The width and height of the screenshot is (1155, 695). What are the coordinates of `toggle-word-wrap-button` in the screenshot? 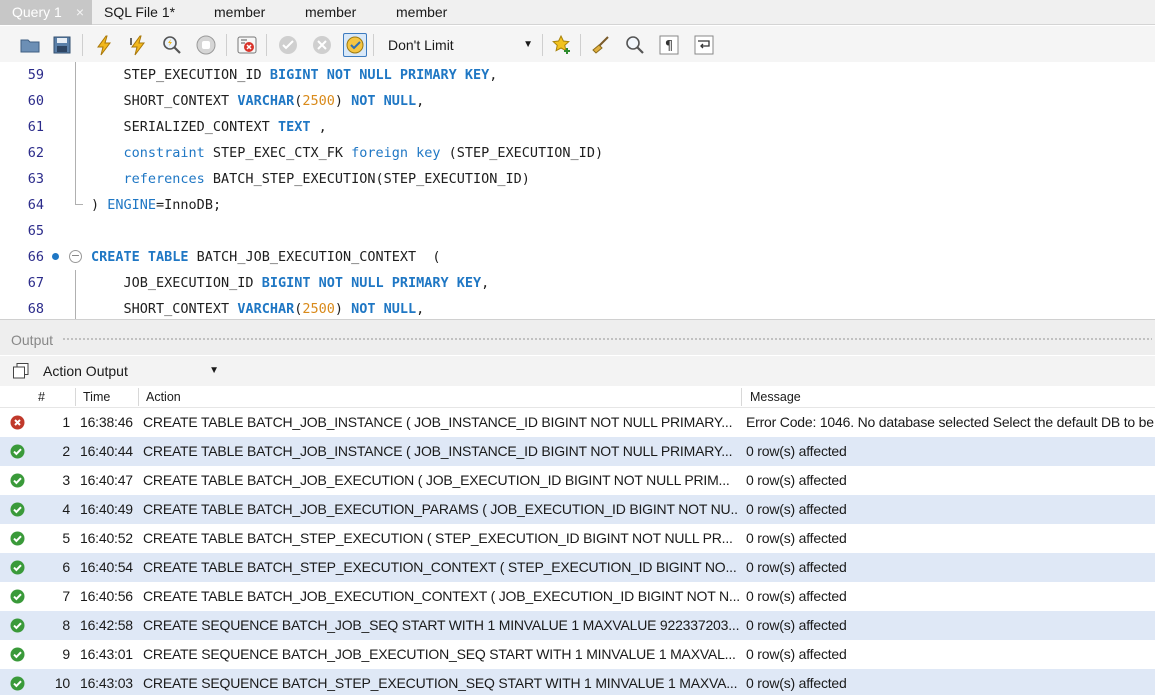 It's located at (704, 45).